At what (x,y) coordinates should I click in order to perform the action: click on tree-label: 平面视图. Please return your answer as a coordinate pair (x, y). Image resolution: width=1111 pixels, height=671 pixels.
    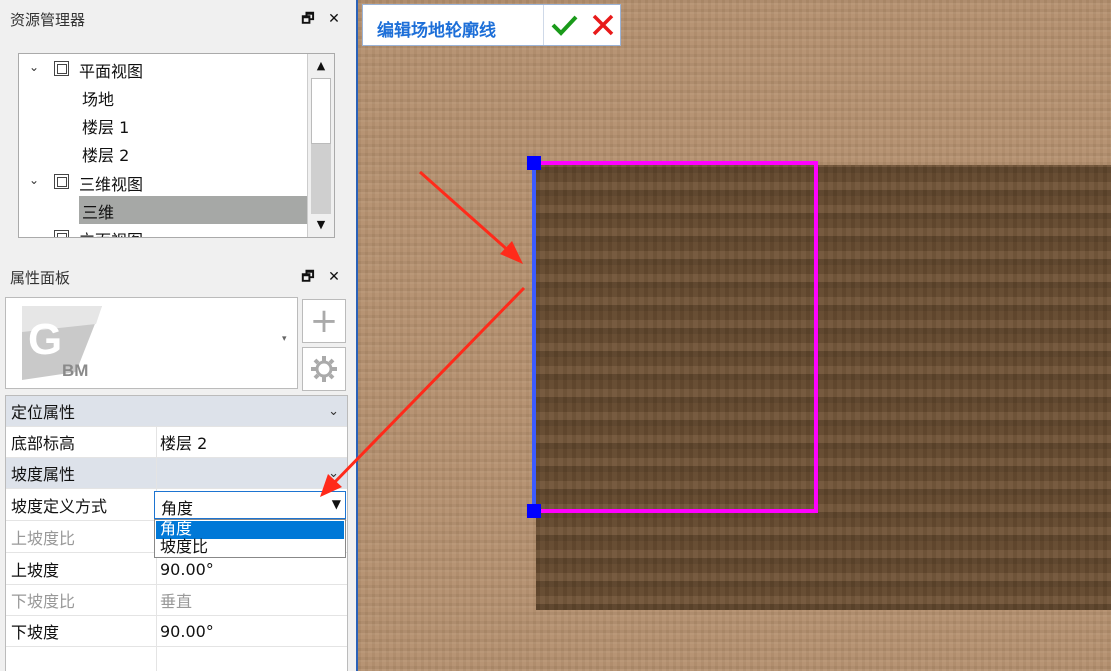
    Looking at the image, I should click on (111, 71).